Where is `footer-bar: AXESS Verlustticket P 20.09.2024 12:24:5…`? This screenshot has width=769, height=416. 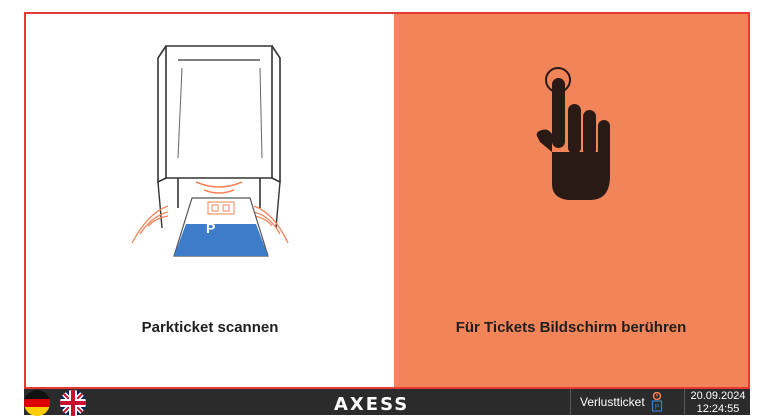
footer-bar: AXESS Verlustticket P 20.09.2024 12:24:5… is located at coordinates (387, 402).